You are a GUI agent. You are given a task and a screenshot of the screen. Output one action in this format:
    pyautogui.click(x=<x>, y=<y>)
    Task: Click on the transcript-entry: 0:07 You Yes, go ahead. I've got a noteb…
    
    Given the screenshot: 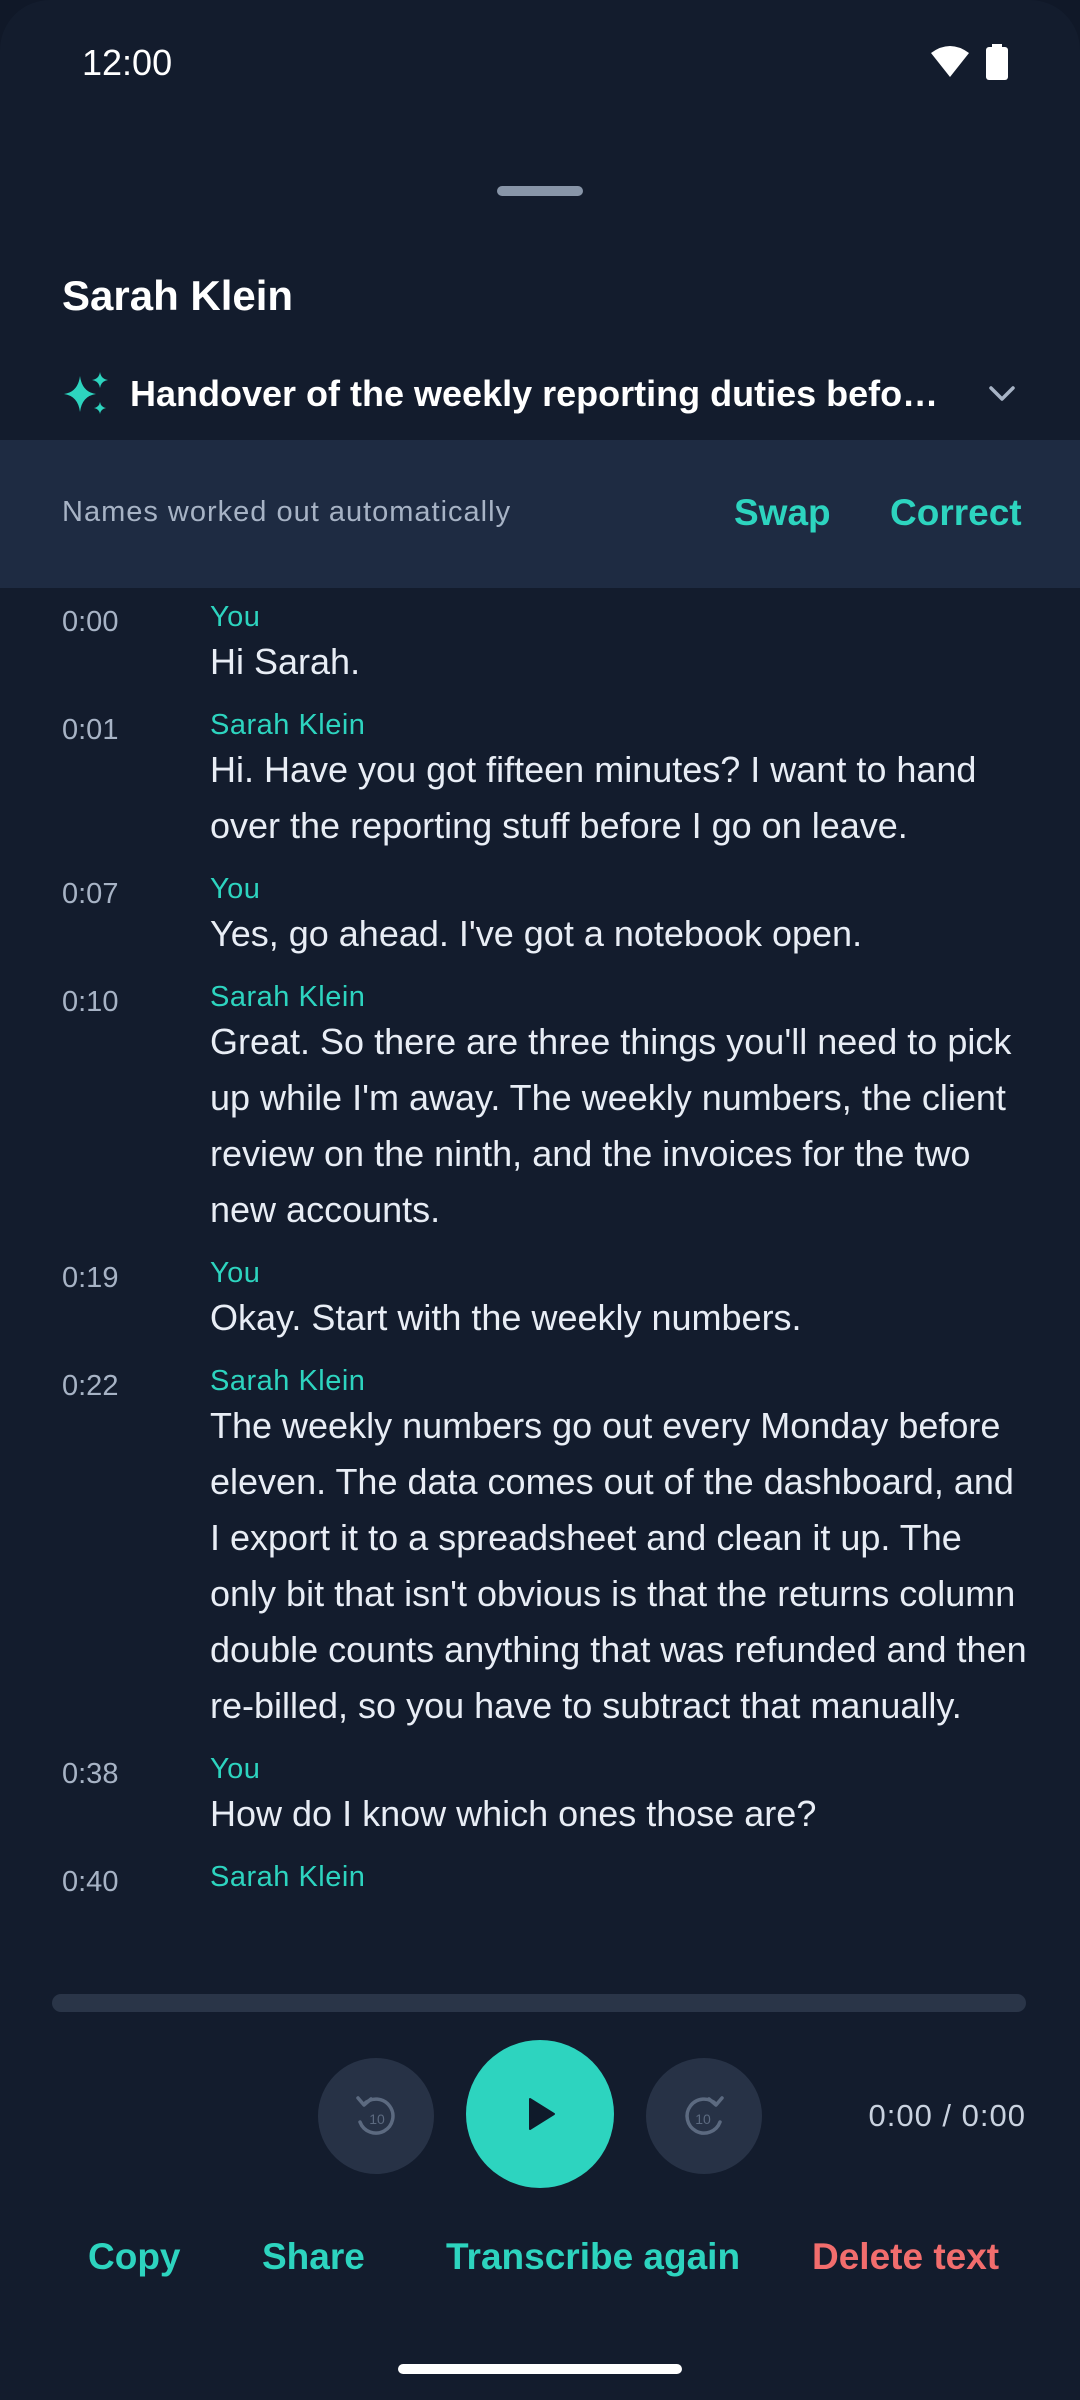 What is the action you would take?
    pyautogui.click(x=540, y=917)
    